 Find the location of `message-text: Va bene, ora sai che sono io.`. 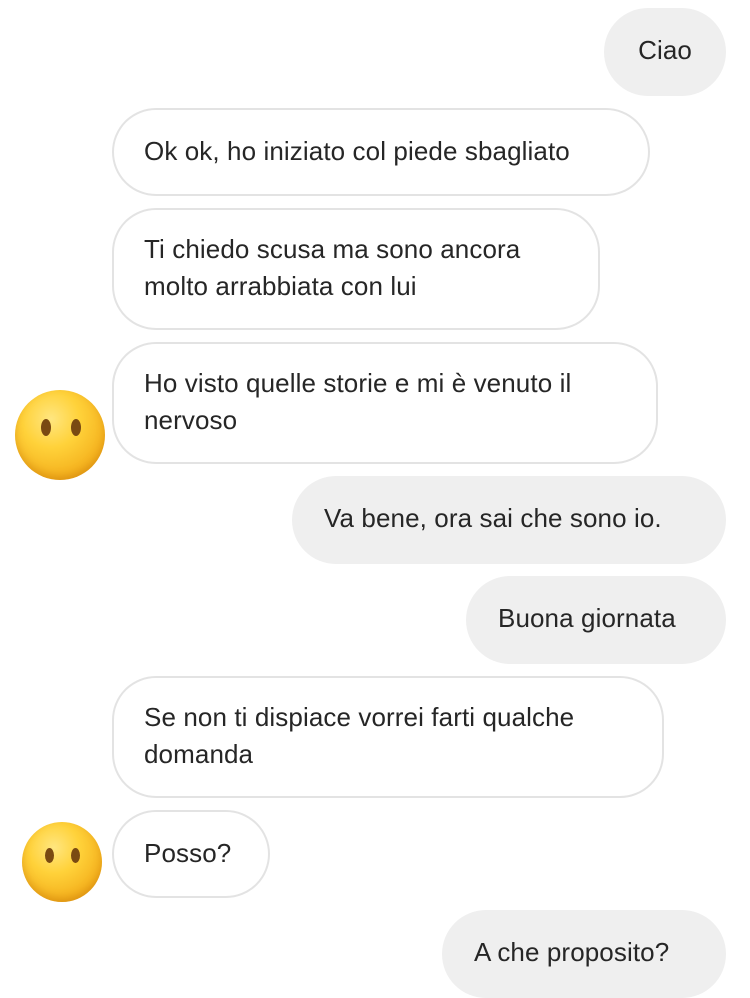

message-text: Va bene, ora sai che sono io. is located at coordinates (493, 518).